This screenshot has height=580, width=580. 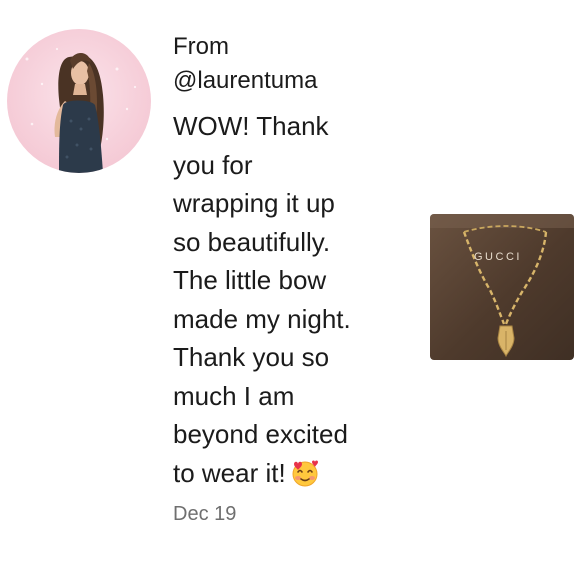 I want to click on necklace-photo: GUCCI, so click(x=502, y=287).